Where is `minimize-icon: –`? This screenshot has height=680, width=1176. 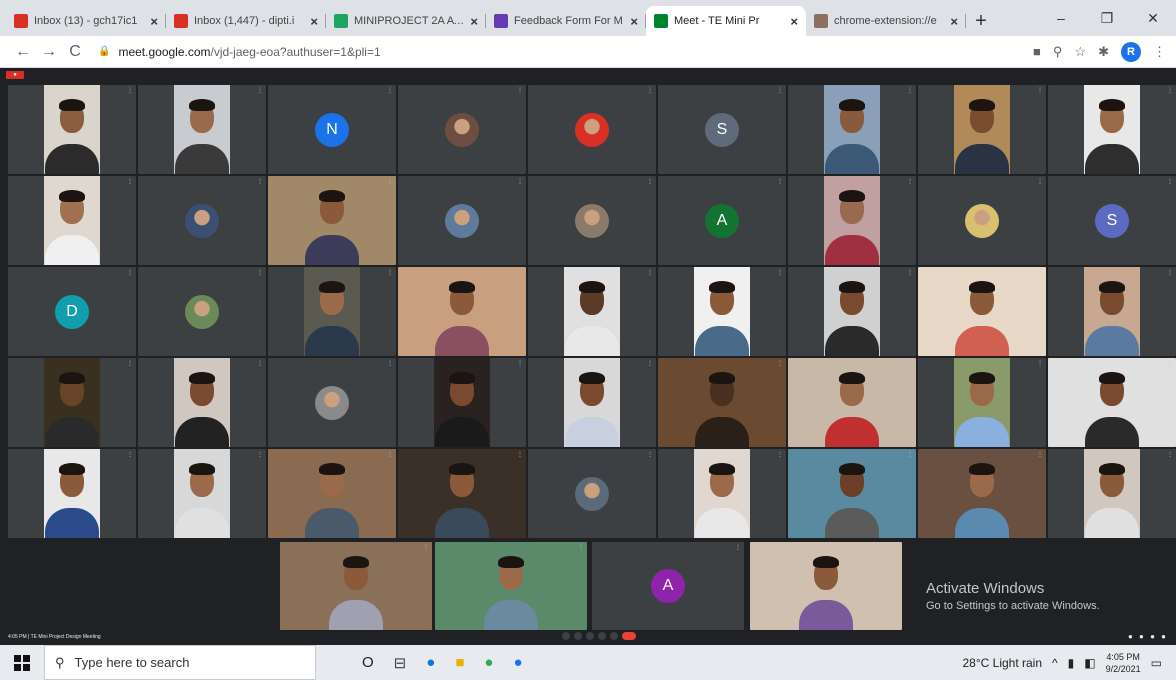
minimize-icon: – is located at coordinates (1061, 18).